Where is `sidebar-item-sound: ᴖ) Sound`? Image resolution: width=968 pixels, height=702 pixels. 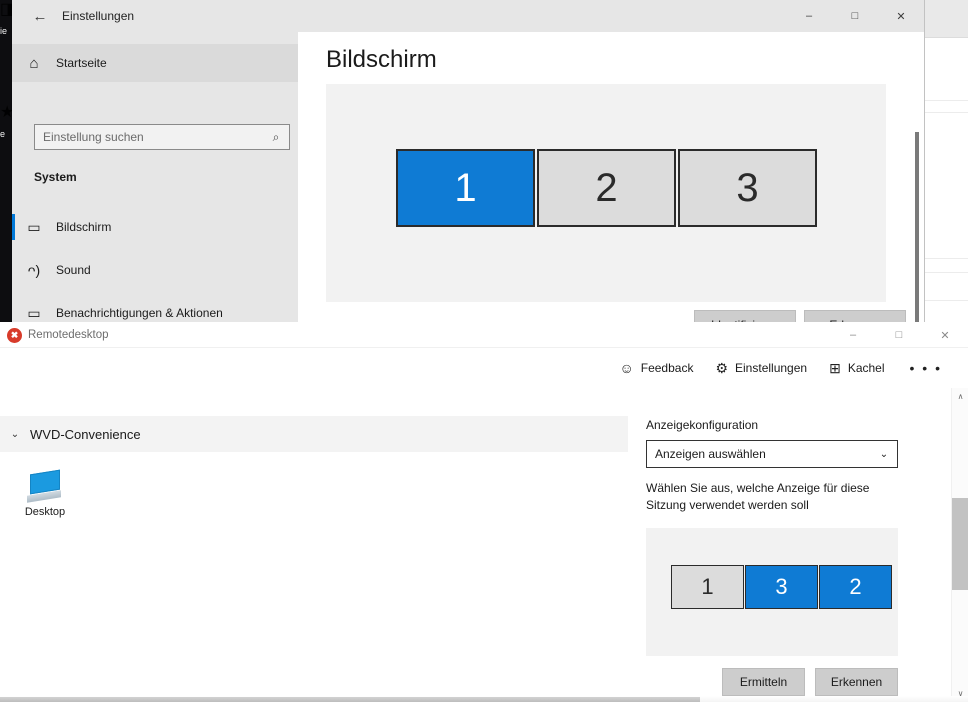
sidebar-item-sound: ᴖ) Sound is located at coordinates (155, 270).